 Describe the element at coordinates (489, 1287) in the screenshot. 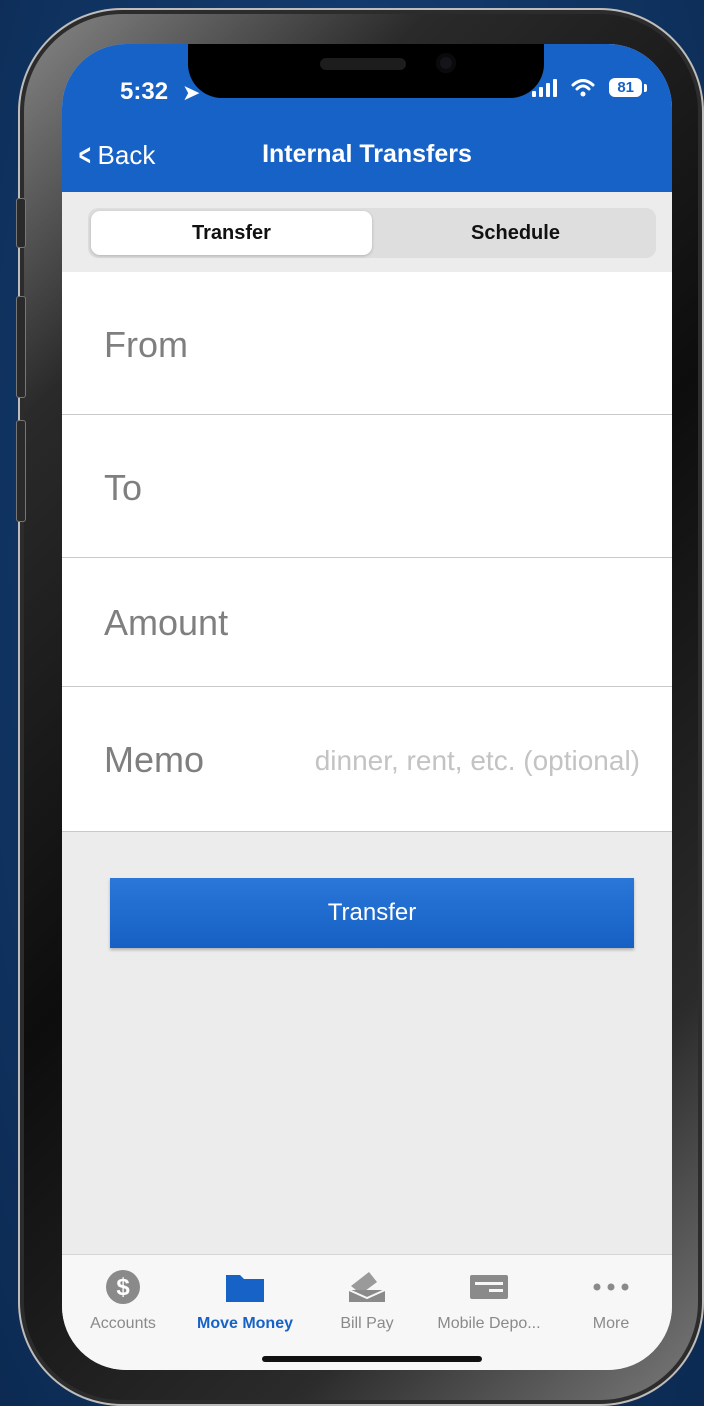

I see `check-card-icon` at that location.